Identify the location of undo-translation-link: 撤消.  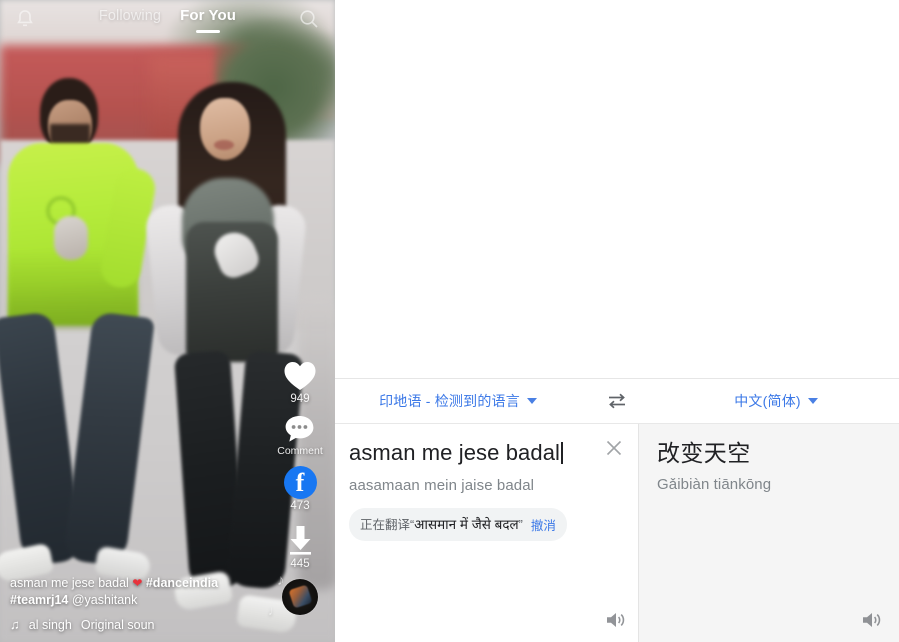
(543, 524).